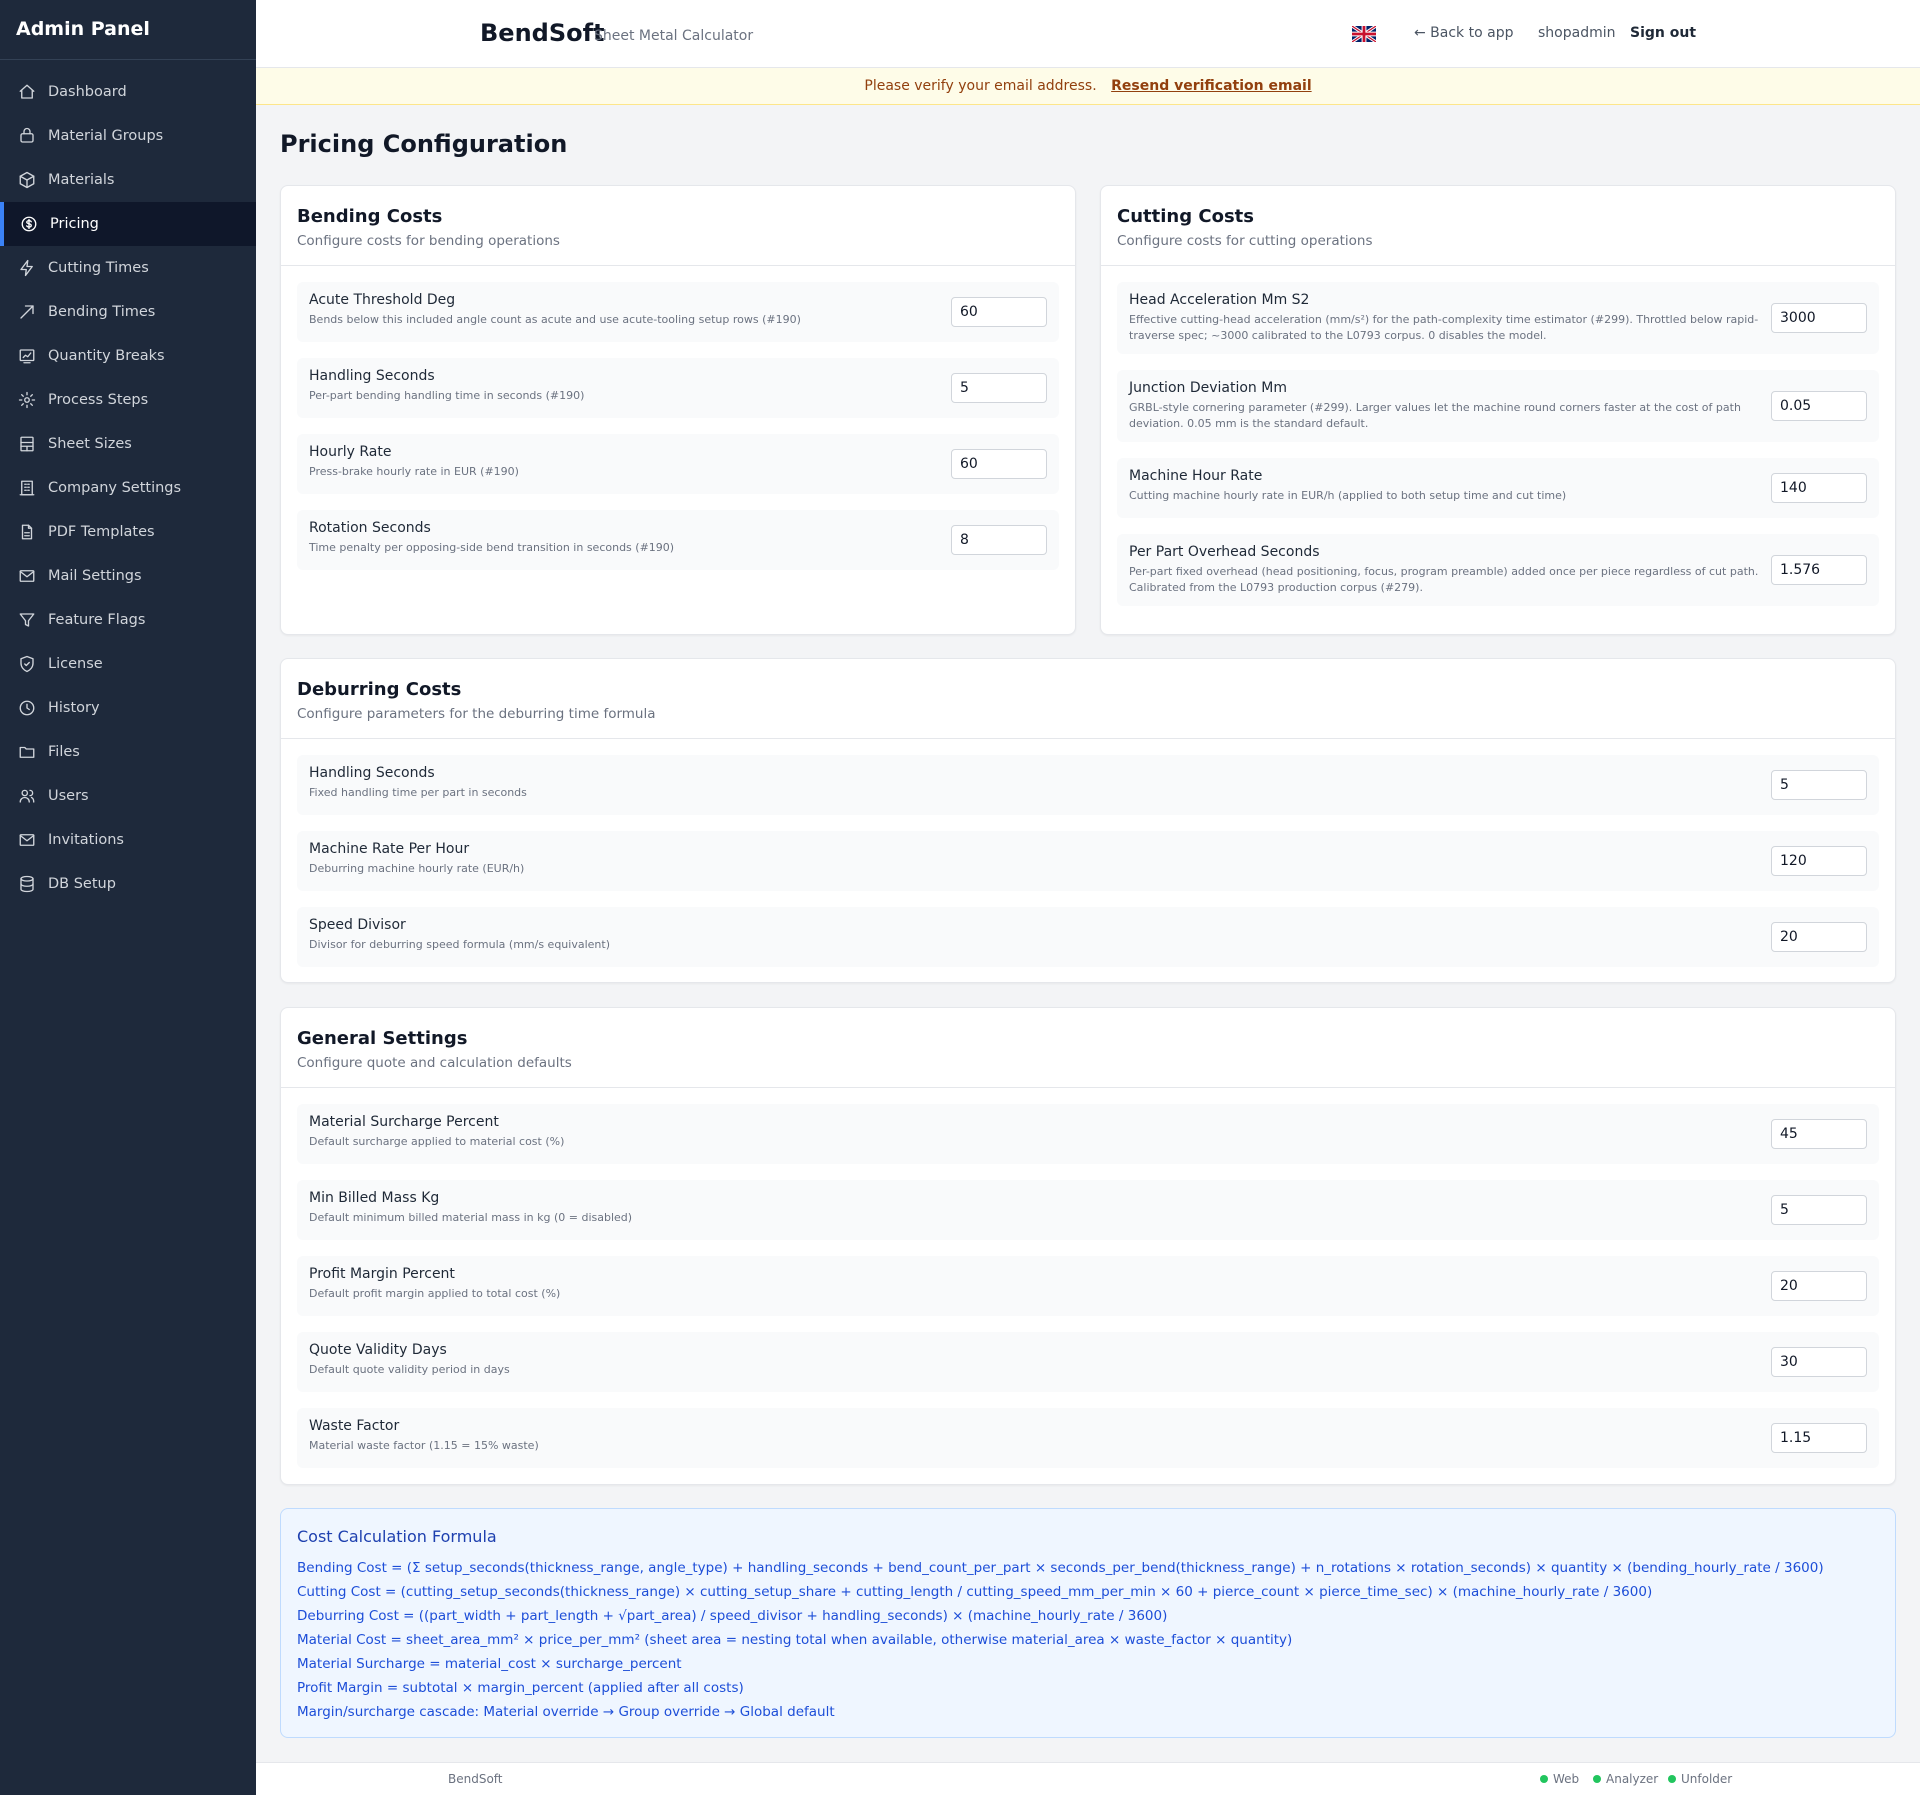 This screenshot has width=1920, height=1795. I want to click on sidebar-item-label: Dashboard, so click(87, 92).